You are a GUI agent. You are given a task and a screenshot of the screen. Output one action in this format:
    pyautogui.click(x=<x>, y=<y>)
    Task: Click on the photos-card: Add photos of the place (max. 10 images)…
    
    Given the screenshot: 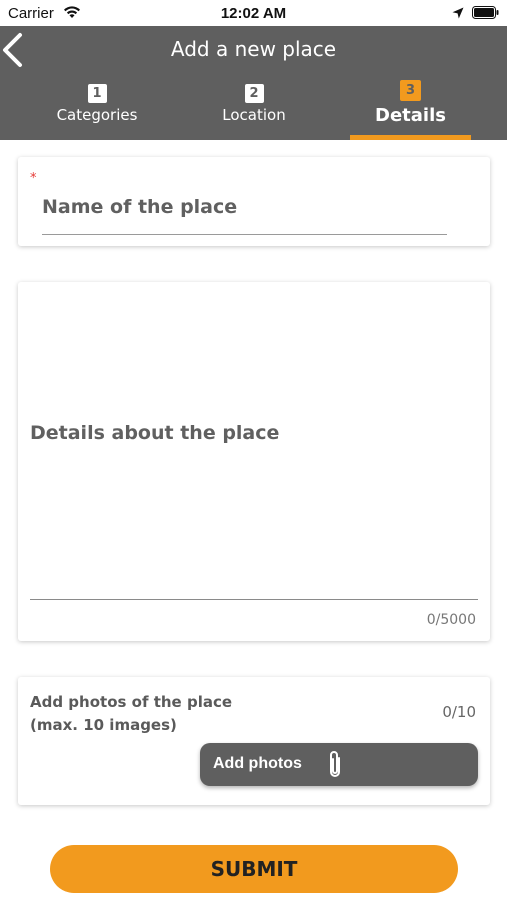 What is the action you would take?
    pyautogui.click(x=254, y=741)
    